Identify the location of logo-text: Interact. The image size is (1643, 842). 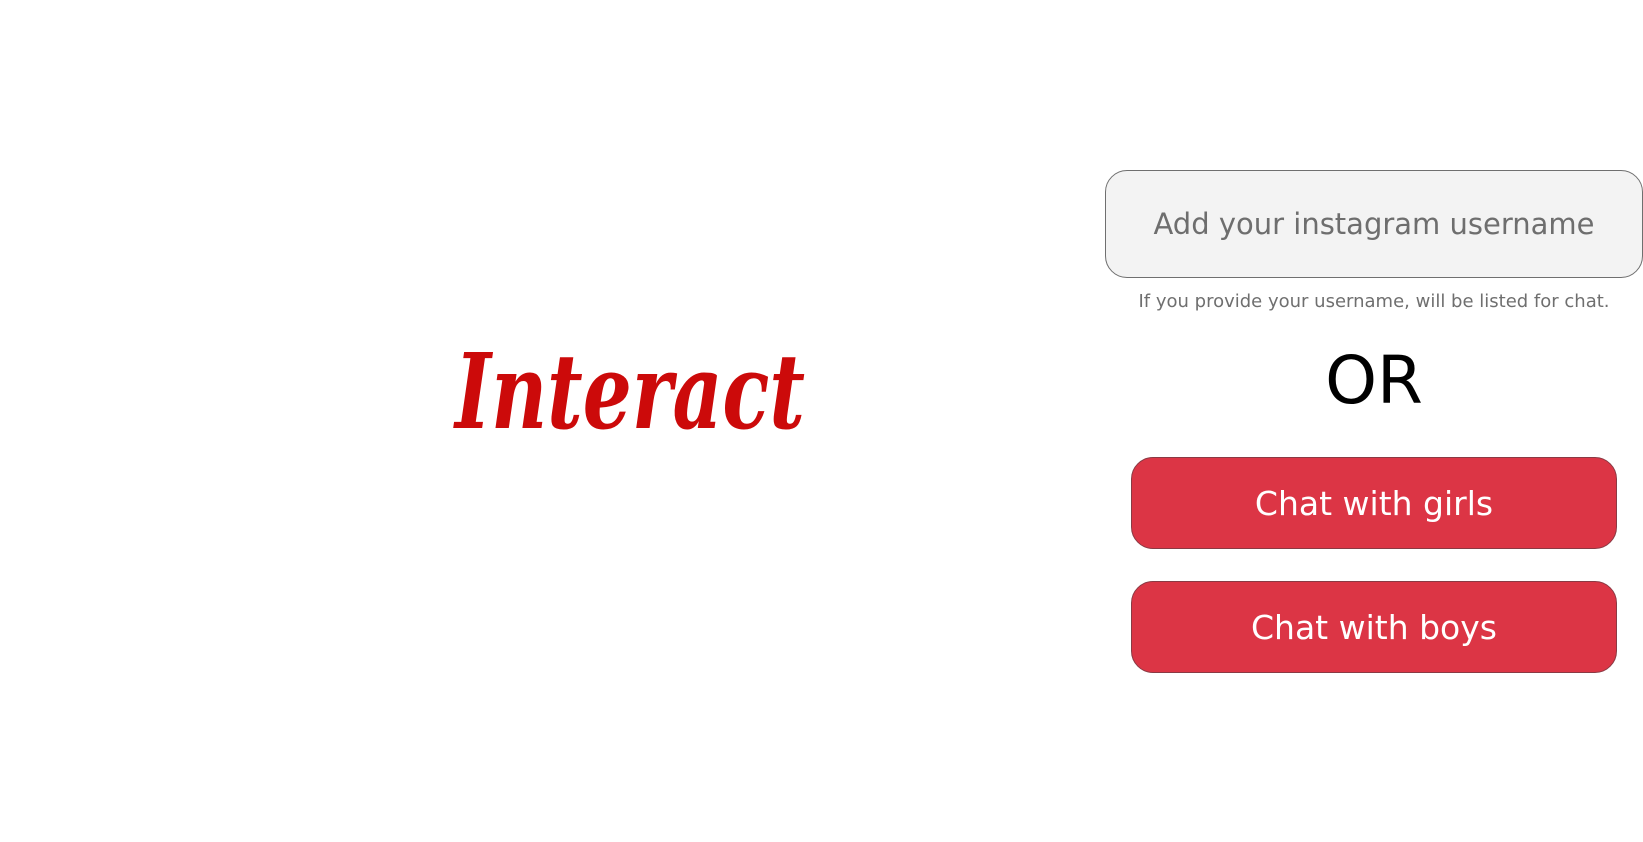
(629, 391).